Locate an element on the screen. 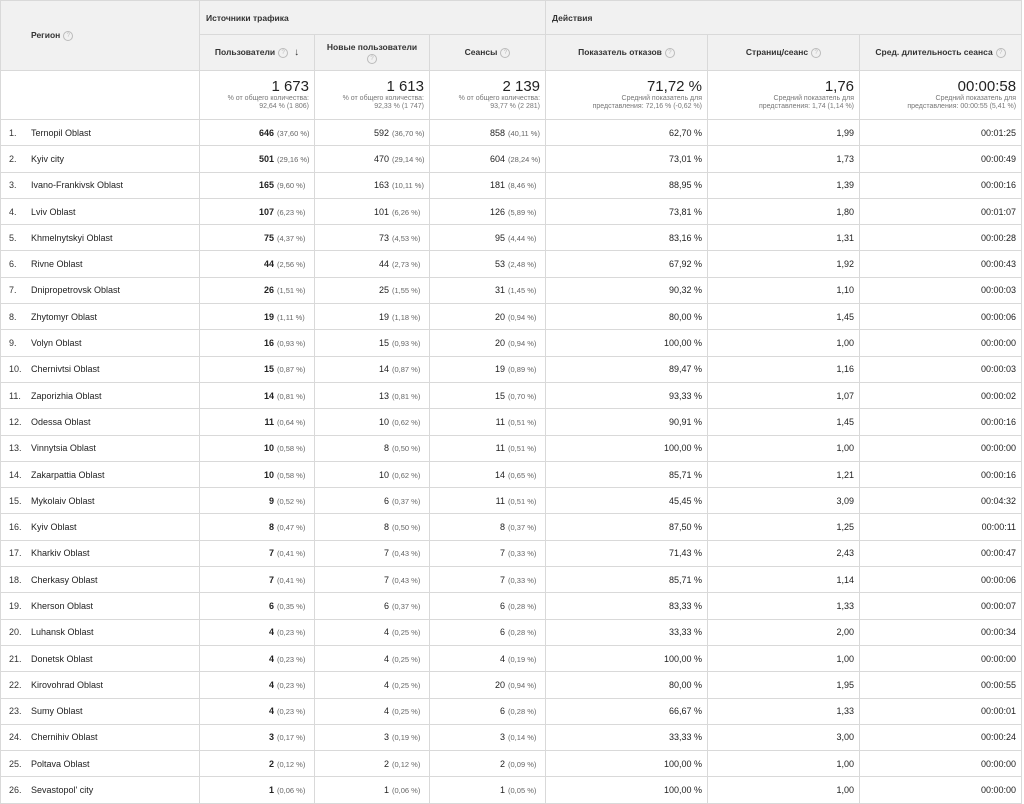 This screenshot has height=804, width=1024. region-link: Kharkiv Oblast is located at coordinates (60, 553).